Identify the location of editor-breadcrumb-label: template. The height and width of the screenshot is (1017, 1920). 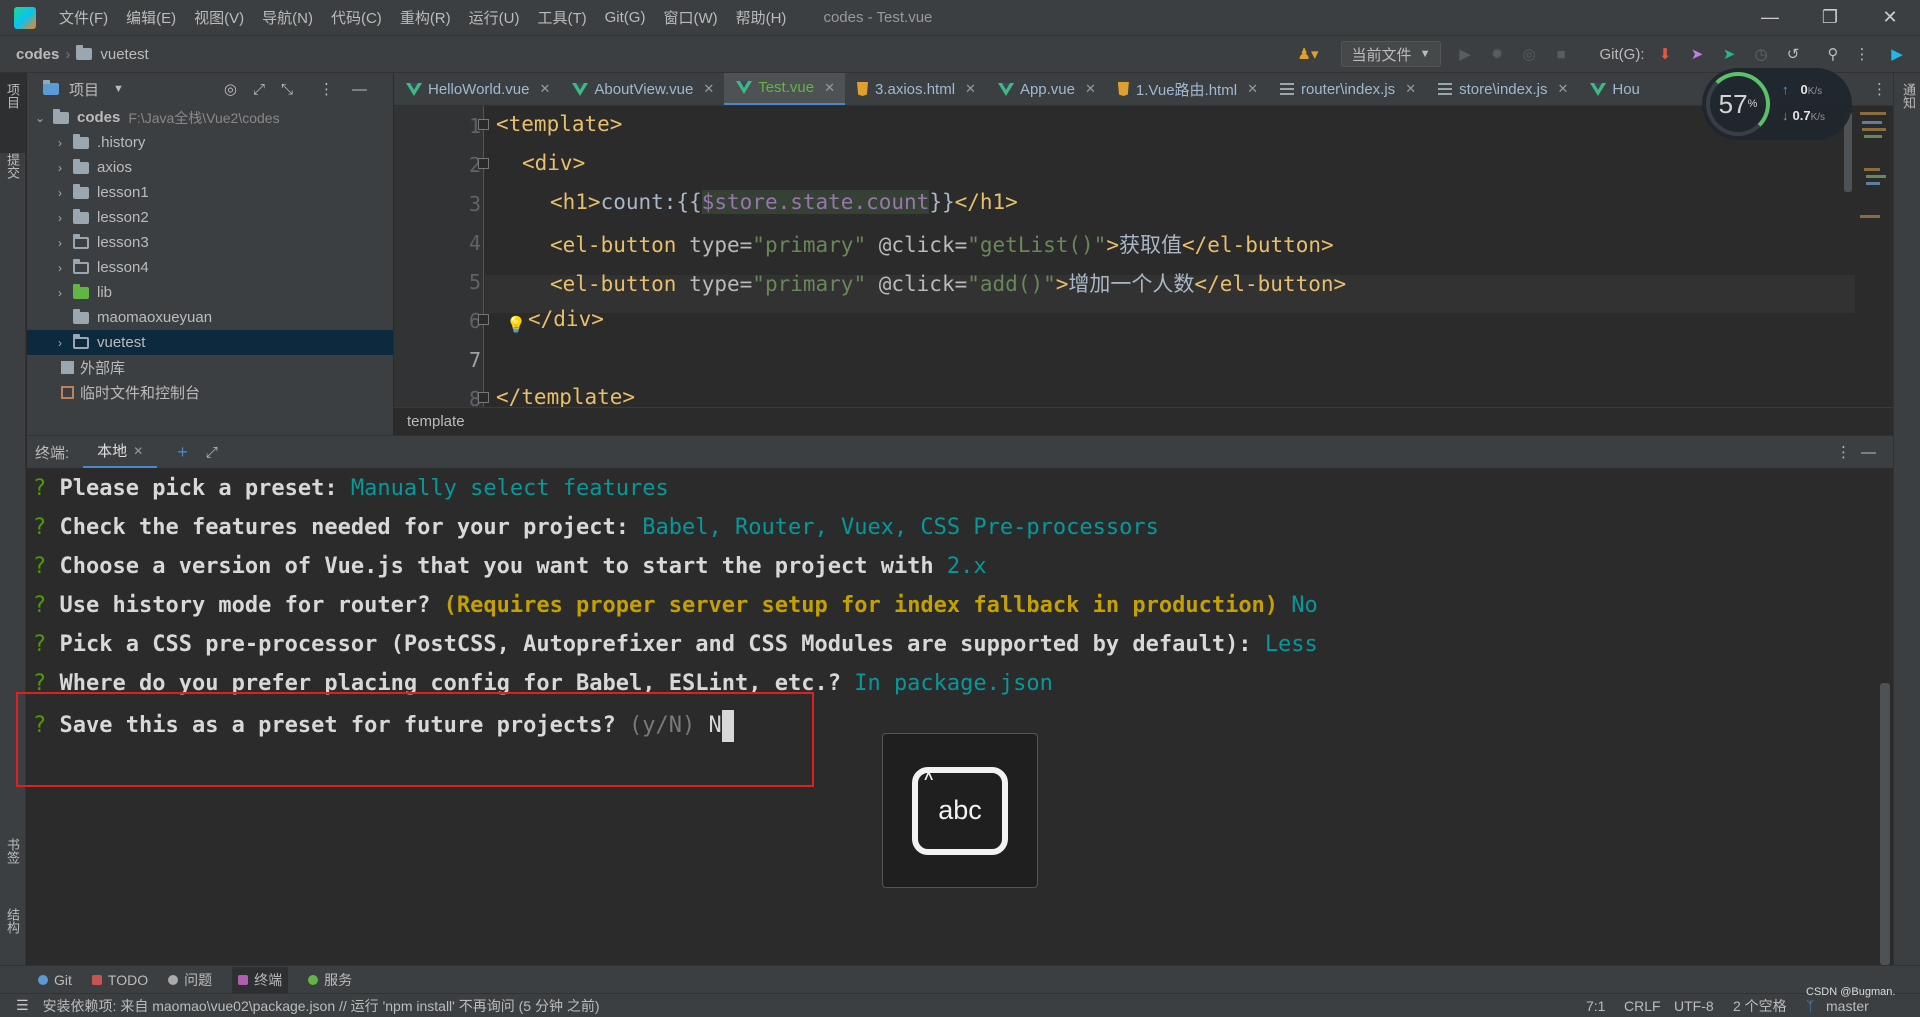
(436, 421).